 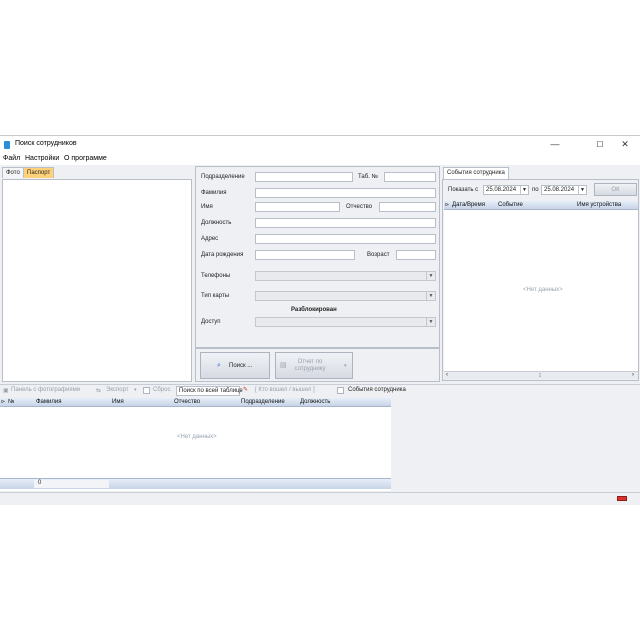 What do you see at coordinates (45, 390) in the screenshot?
I see `photo-panel-button: Панель с фотографиями` at bounding box center [45, 390].